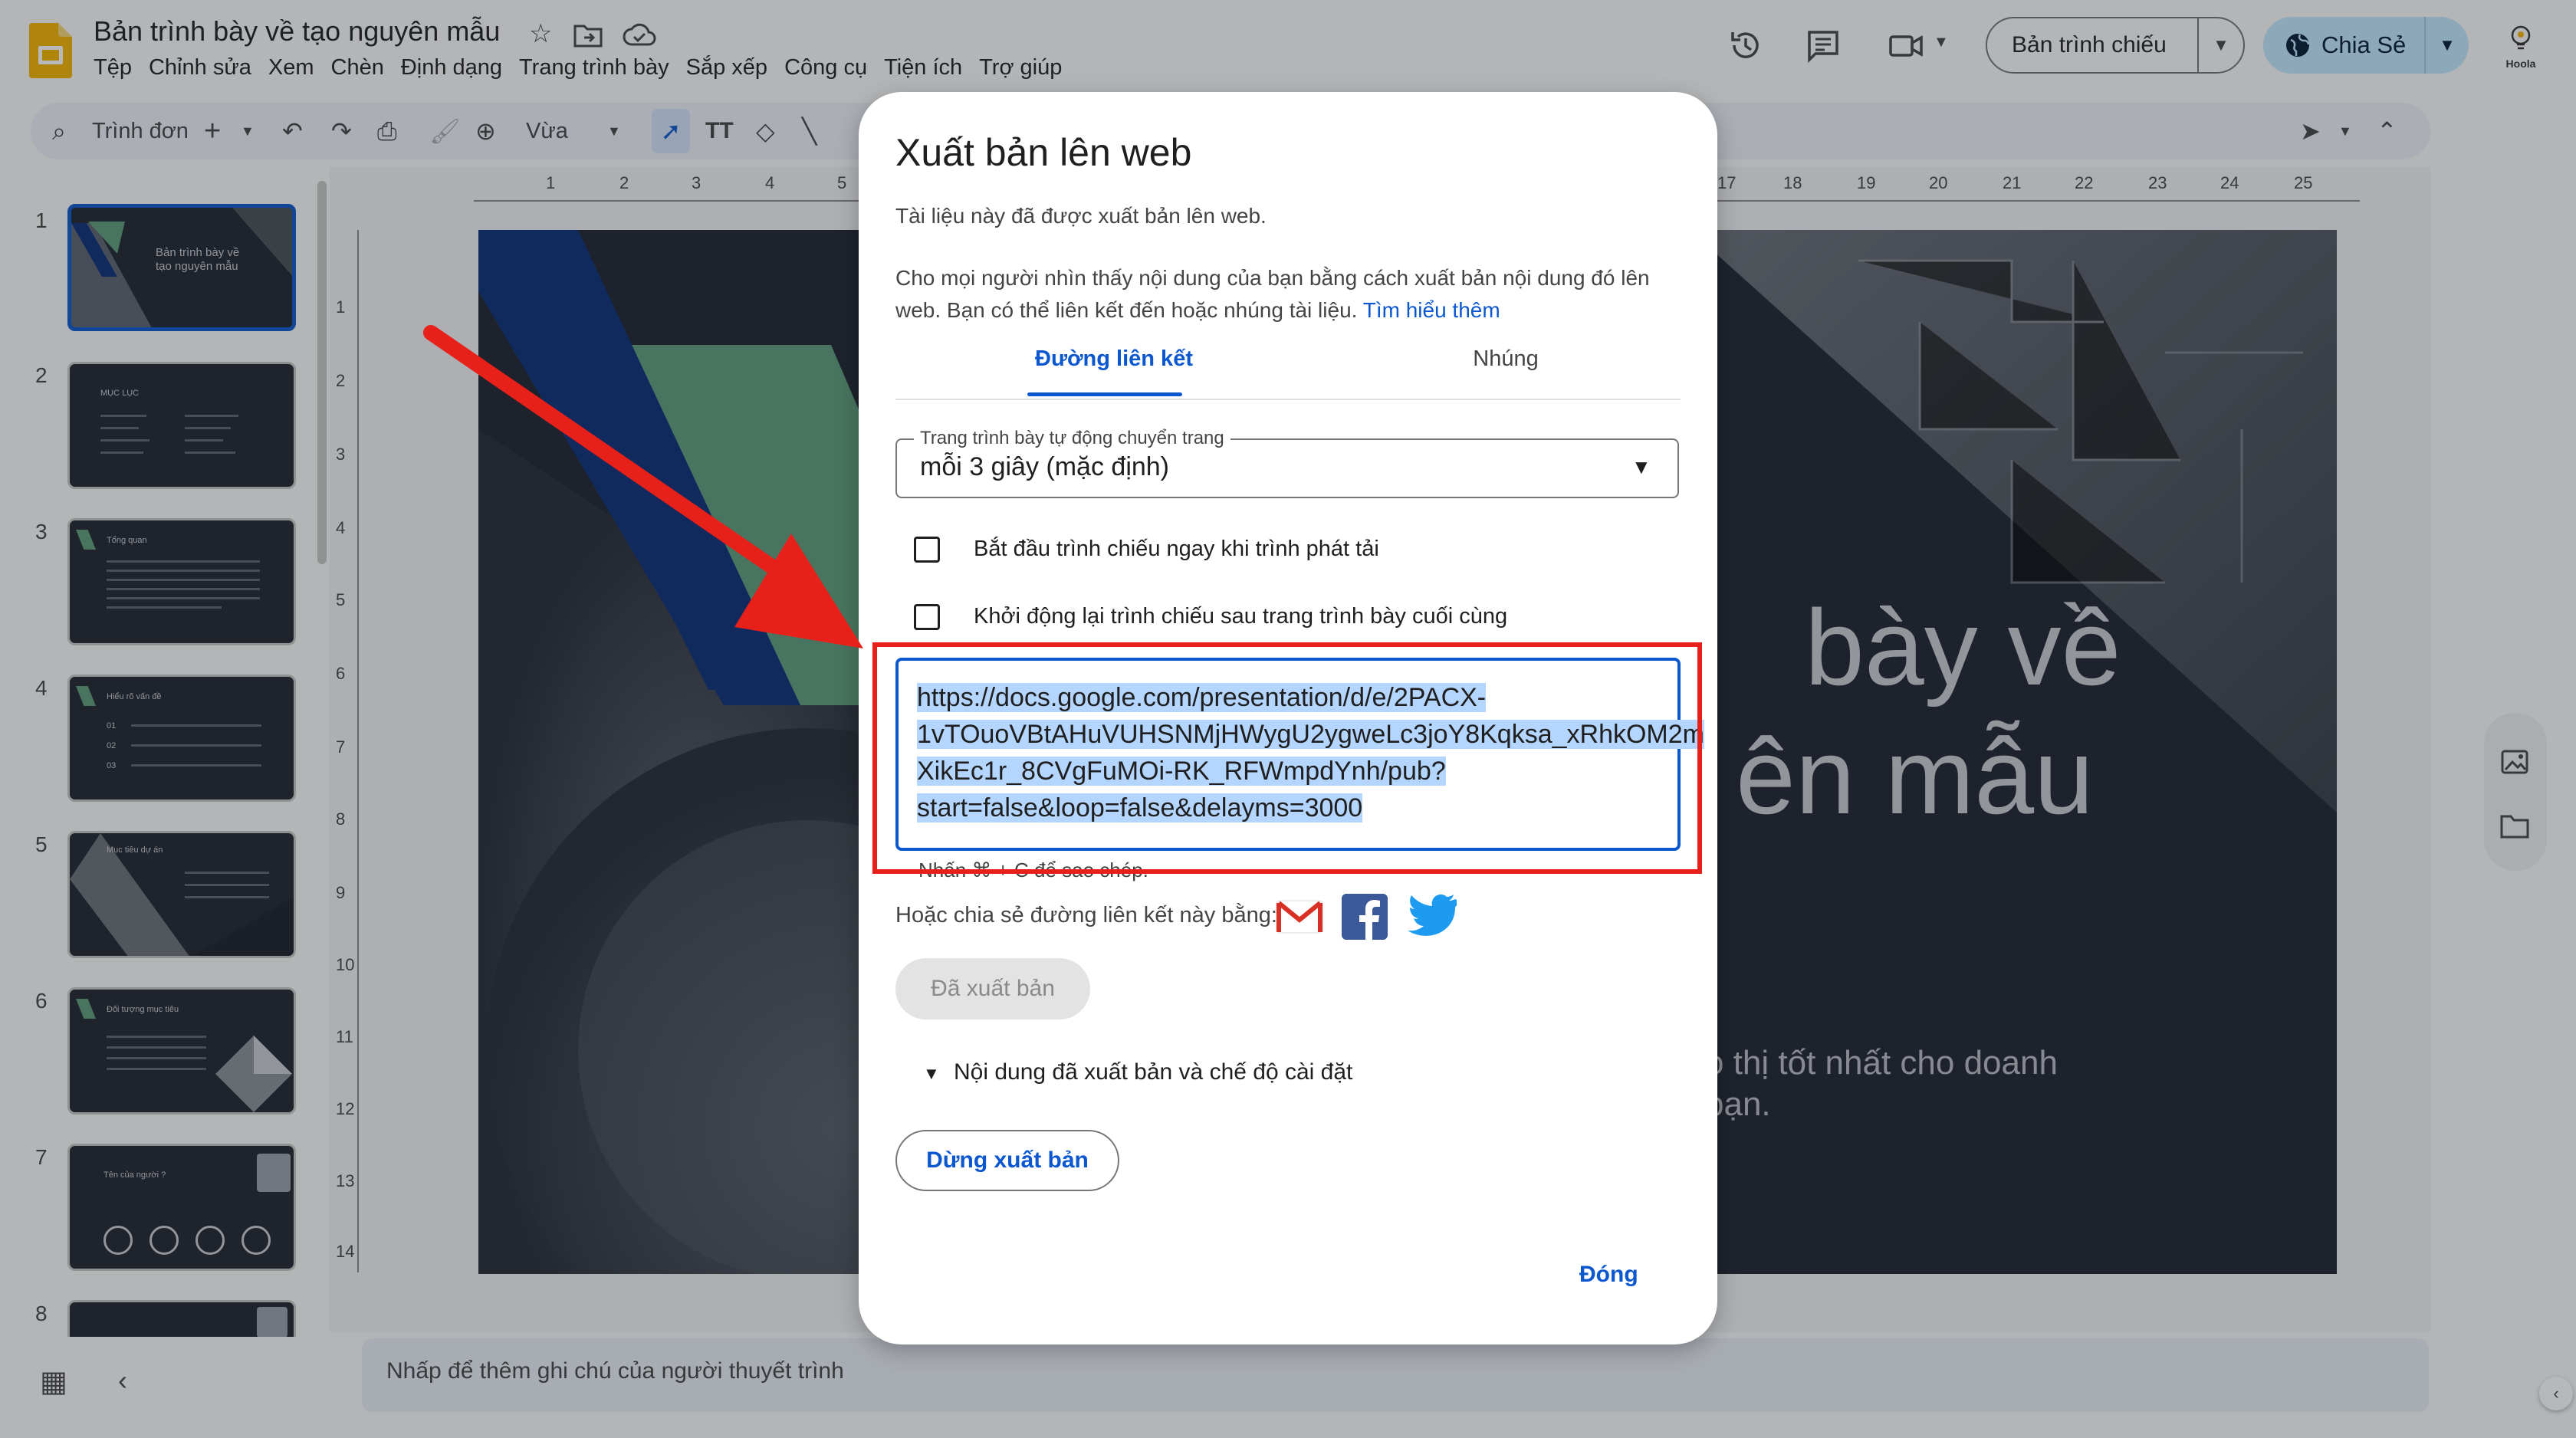 The width and height of the screenshot is (2576, 1438). Describe the element at coordinates (1044, 152) in the screenshot. I see `dialog-title: Xuất bản lên web` at that location.